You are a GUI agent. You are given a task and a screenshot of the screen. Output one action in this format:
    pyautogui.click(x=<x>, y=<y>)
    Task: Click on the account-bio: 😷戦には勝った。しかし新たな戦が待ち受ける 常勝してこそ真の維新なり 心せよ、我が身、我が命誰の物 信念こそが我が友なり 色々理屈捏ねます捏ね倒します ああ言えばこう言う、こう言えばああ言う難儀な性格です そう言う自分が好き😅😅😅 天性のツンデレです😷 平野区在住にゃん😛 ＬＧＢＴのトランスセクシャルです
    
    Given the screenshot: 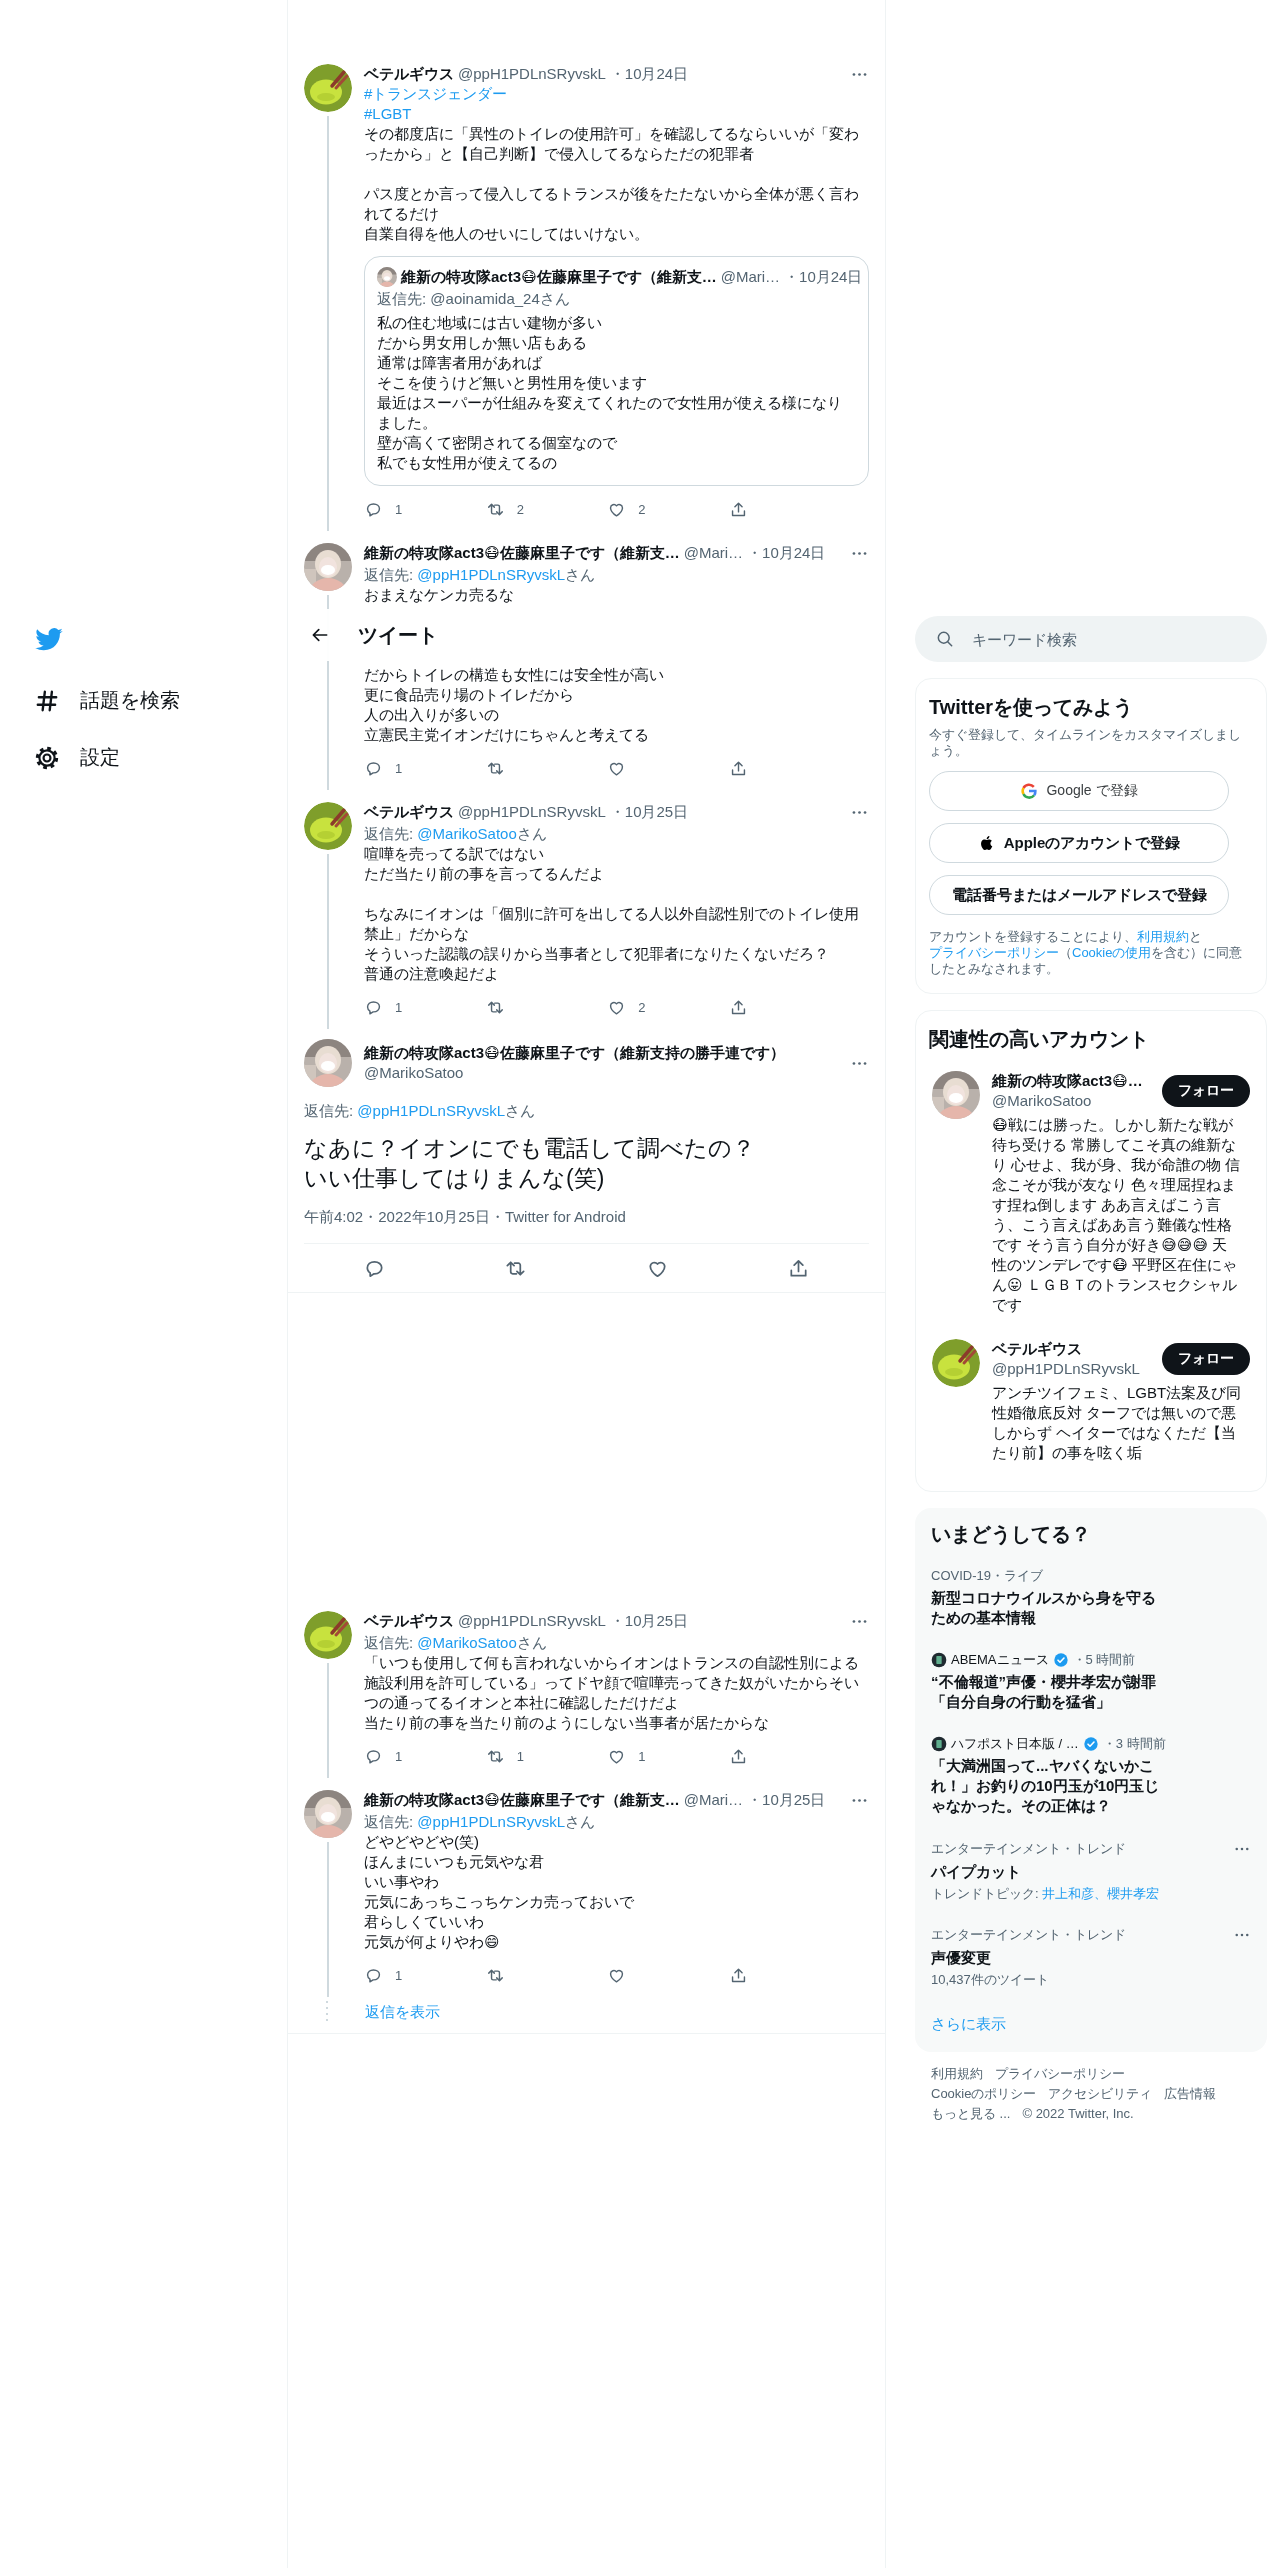 What is the action you would take?
    pyautogui.click(x=1117, y=1215)
    